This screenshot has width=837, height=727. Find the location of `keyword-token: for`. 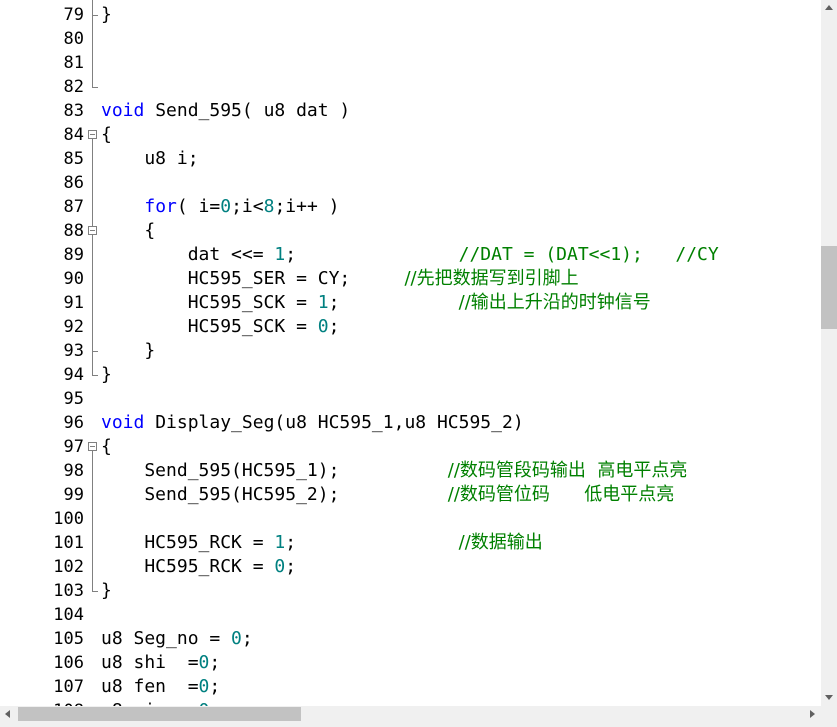

keyword-token: for is located at coordinates (160, 206).